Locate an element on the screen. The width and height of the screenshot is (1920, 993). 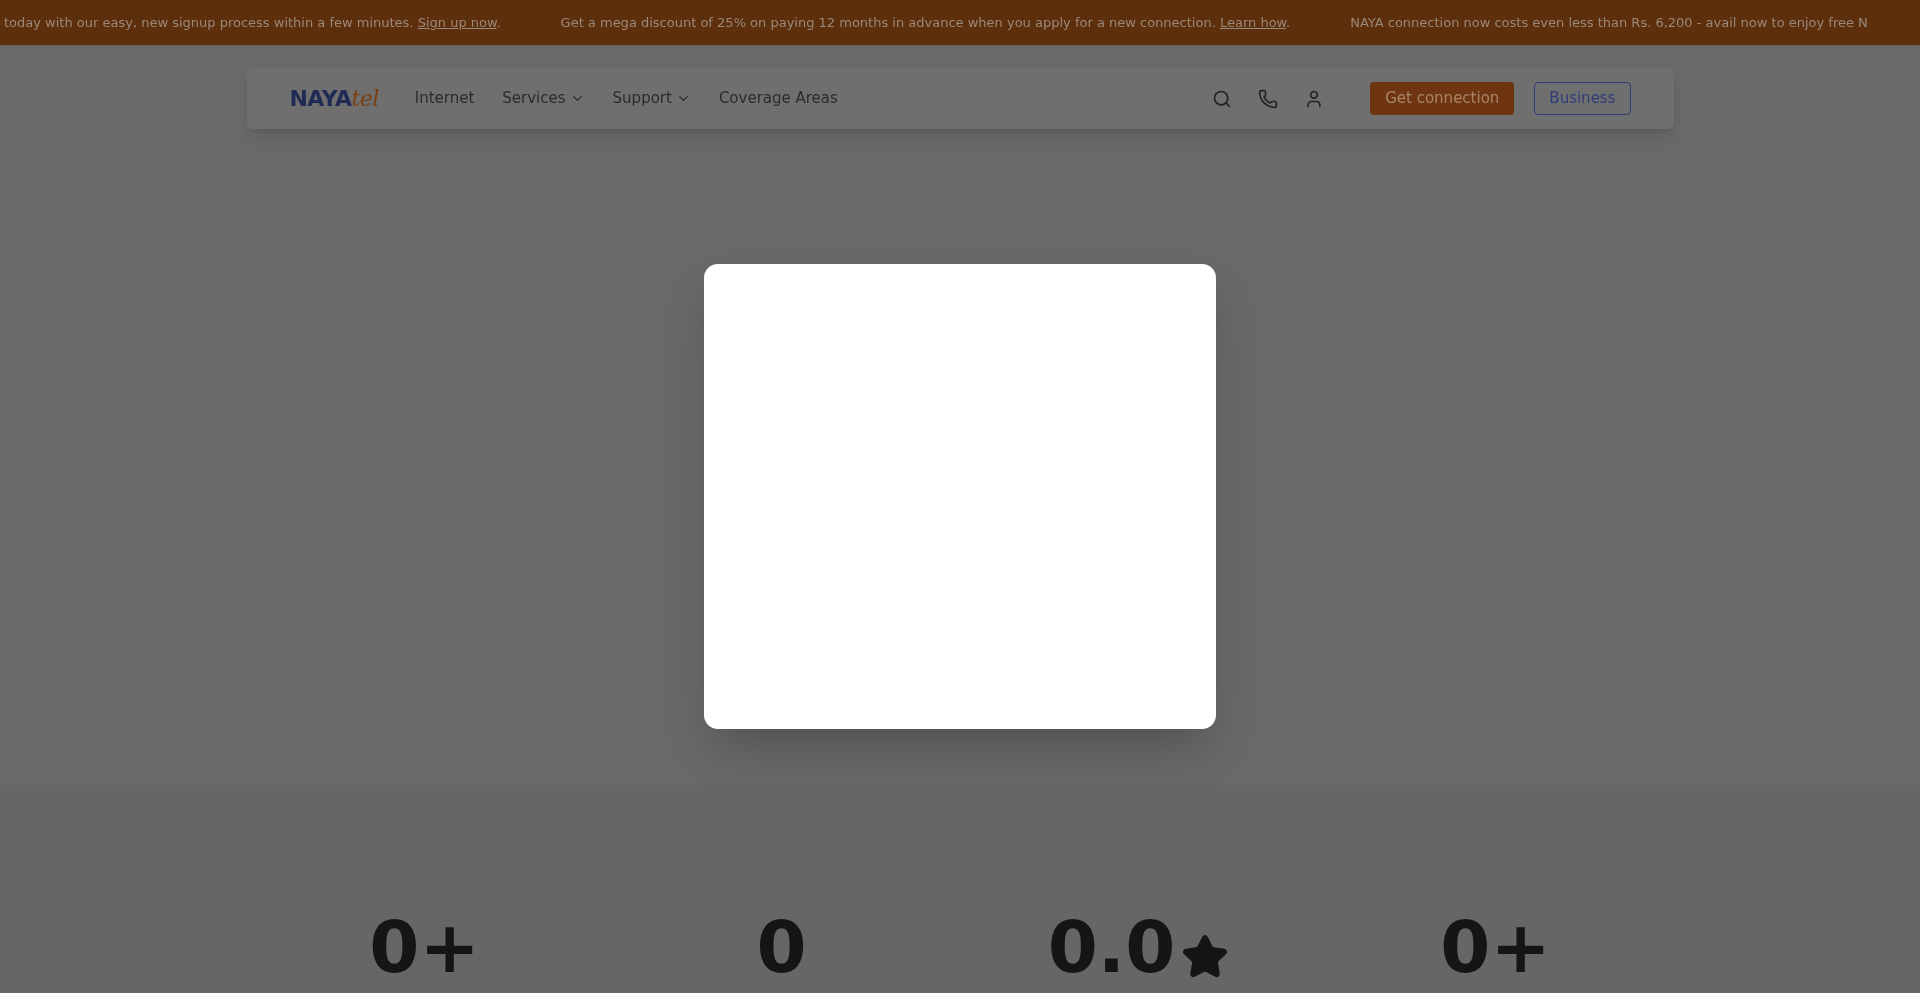
logo: NAYAtel is located at coordinates (334, 98).